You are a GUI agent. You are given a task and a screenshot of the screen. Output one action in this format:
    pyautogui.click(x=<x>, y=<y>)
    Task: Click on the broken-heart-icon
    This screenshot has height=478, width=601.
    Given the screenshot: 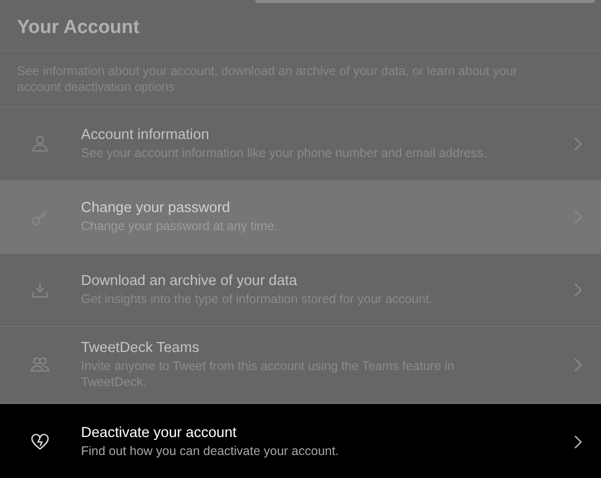 What is the action you would take?
    pyautogui.click(x=40, y=442)
    